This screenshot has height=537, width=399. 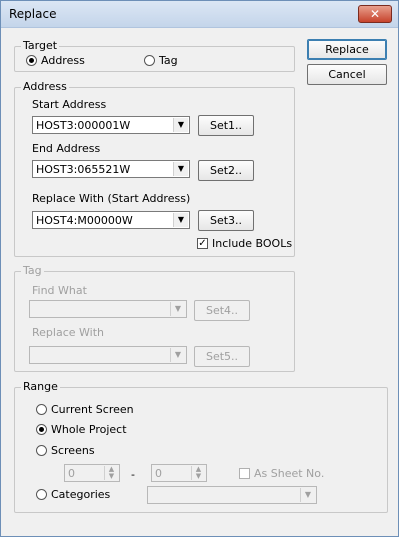 What do you see at coordinates (92, 473) in the screenshot?
I see `screen-from-spinner: 0 ▲ ▼` at bounding box center [92, 473].